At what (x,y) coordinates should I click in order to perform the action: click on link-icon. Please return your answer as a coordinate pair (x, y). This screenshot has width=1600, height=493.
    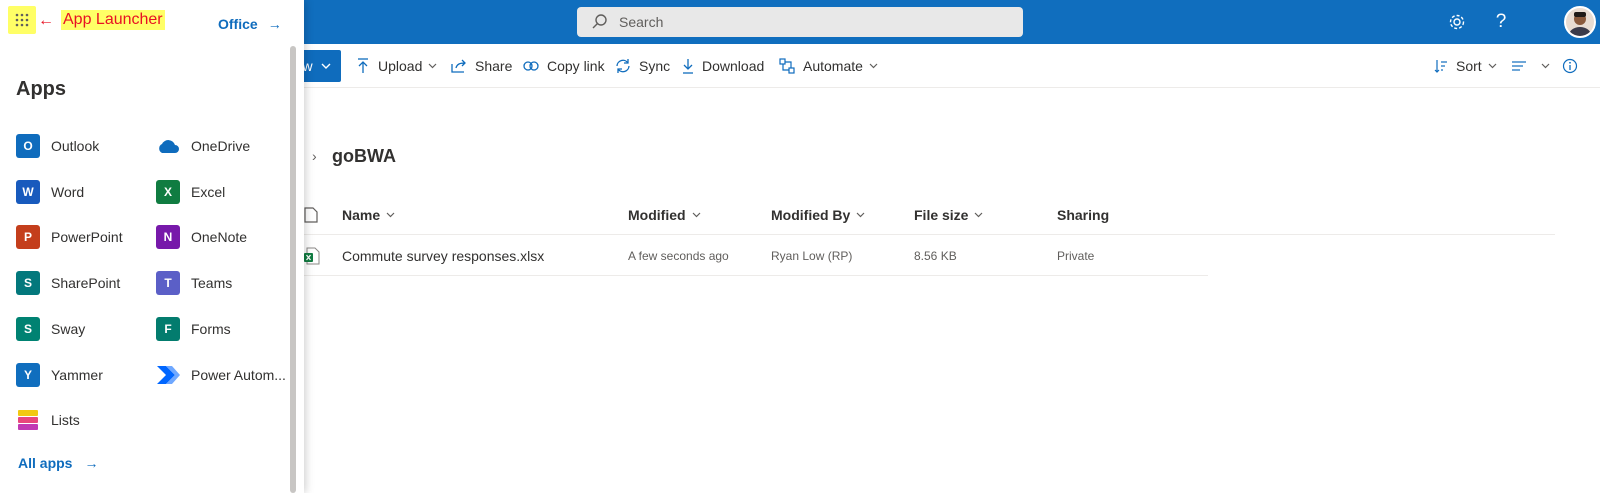
    Looking at the image, I should click on (531, 66).